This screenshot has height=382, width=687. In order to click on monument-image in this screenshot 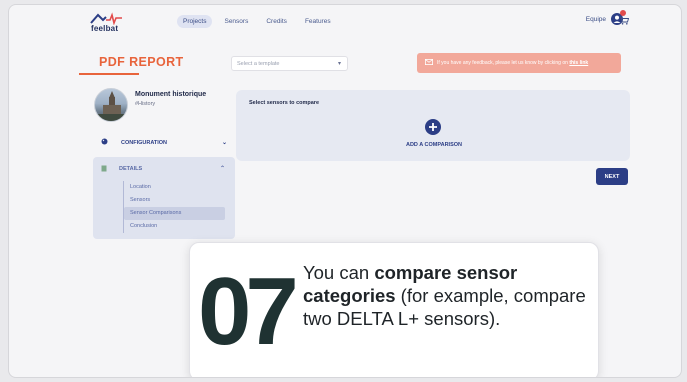, I will do `click(111, 106)`.